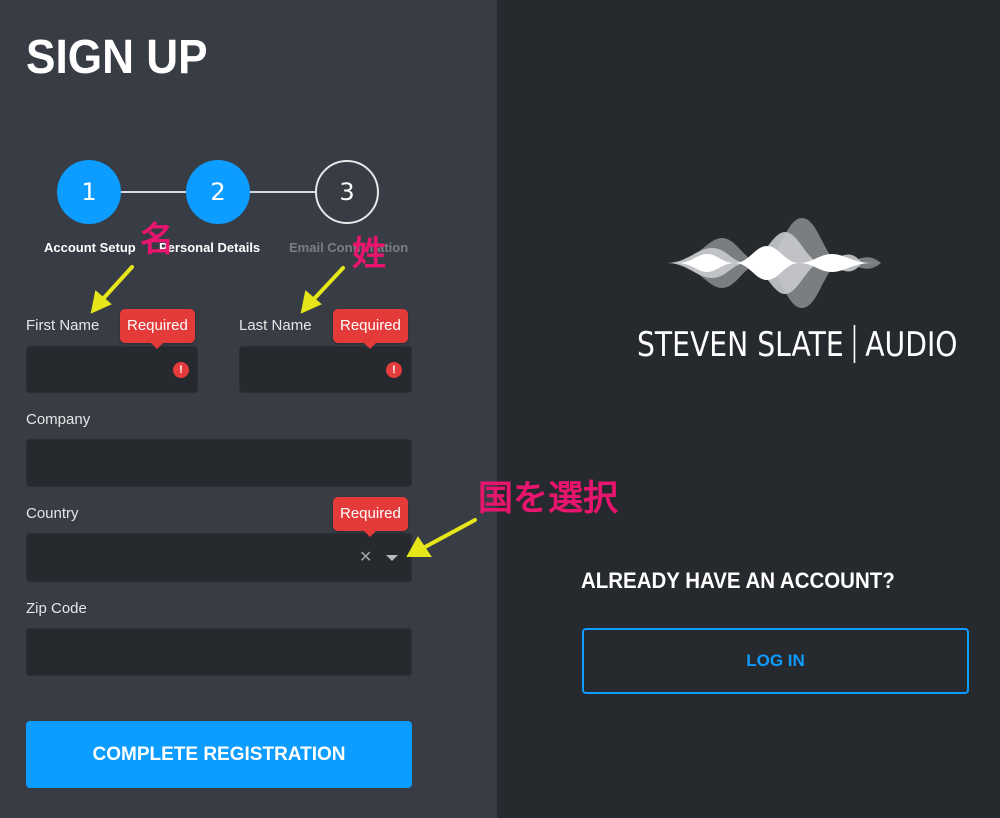 The height and width of the screenshot is (818, 1000). Describe the element at coordinates (283, 411) in the screenshot. I see `annotation-arrows` at that location.